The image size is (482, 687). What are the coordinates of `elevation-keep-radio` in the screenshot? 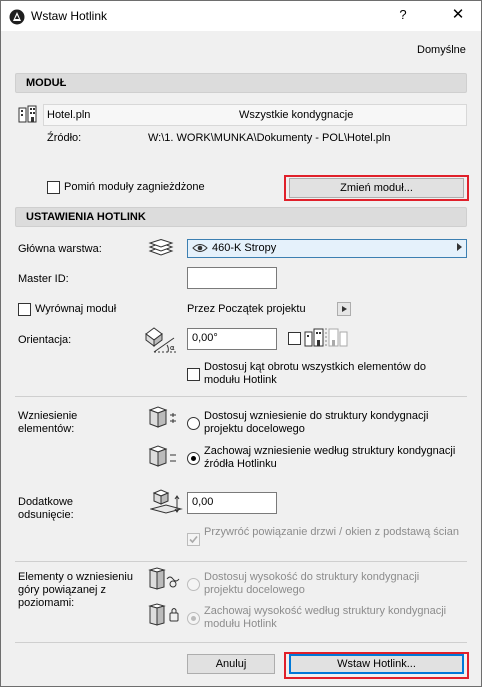 It's located at (193, 458).